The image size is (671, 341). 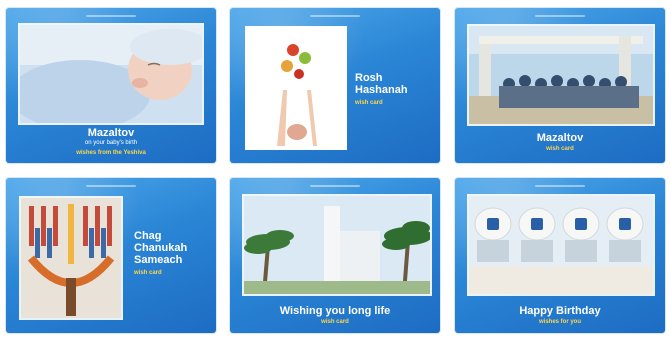 I want to click on card-chanukah: Chag Chanukah Sameach wish card, so click(x=111, y=255).